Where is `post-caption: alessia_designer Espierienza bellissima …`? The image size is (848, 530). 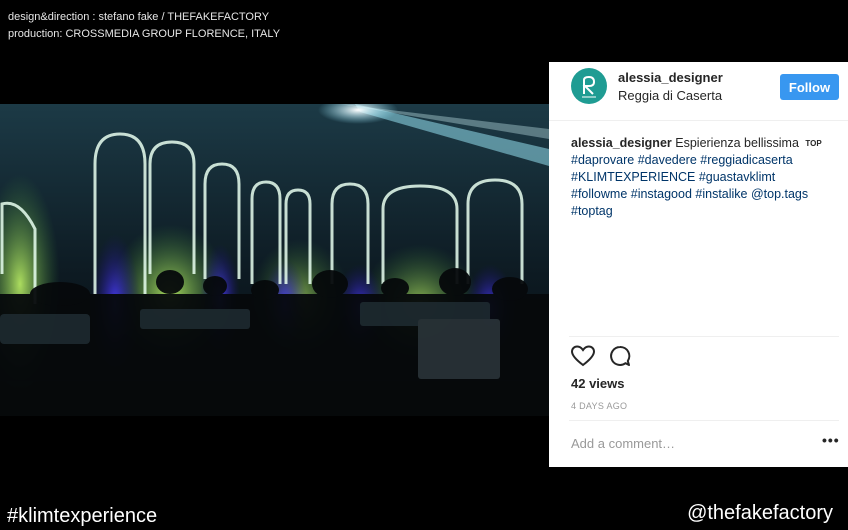
post-caption: alessia_designer Espierienza bellissima … is located at coordinates (706, 177).